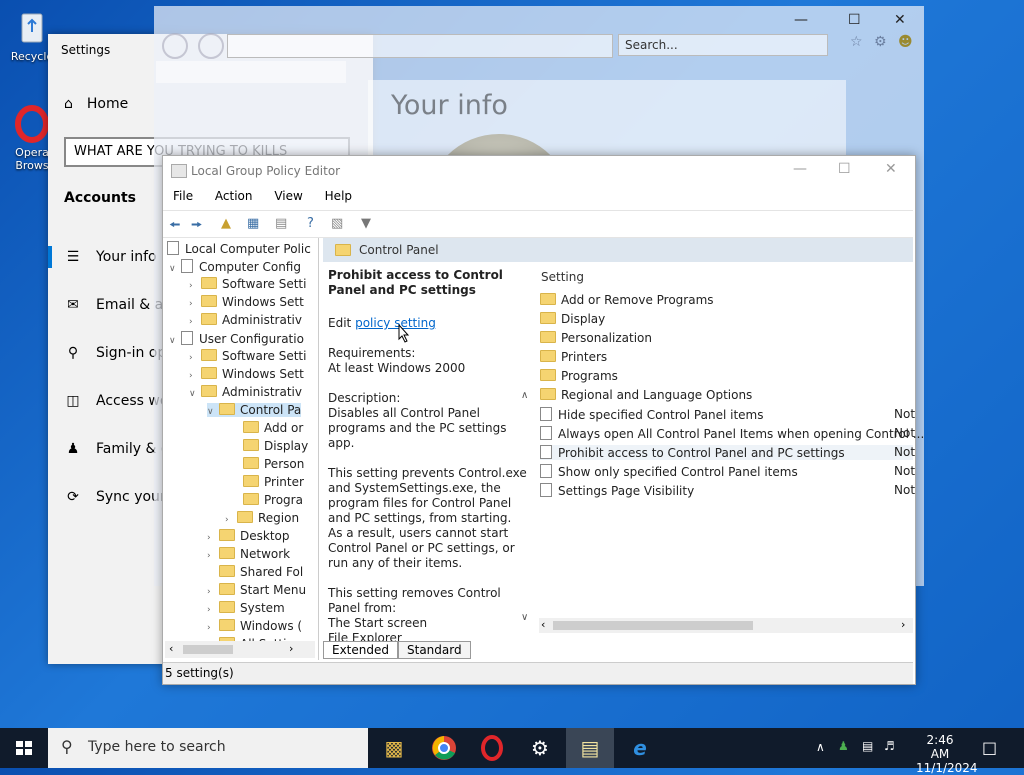 The height and width of the screenshot is (775, 1024). Describe the element at coordinates (273, 464) in the screenshot. I see `tree-item: Person` at that location.